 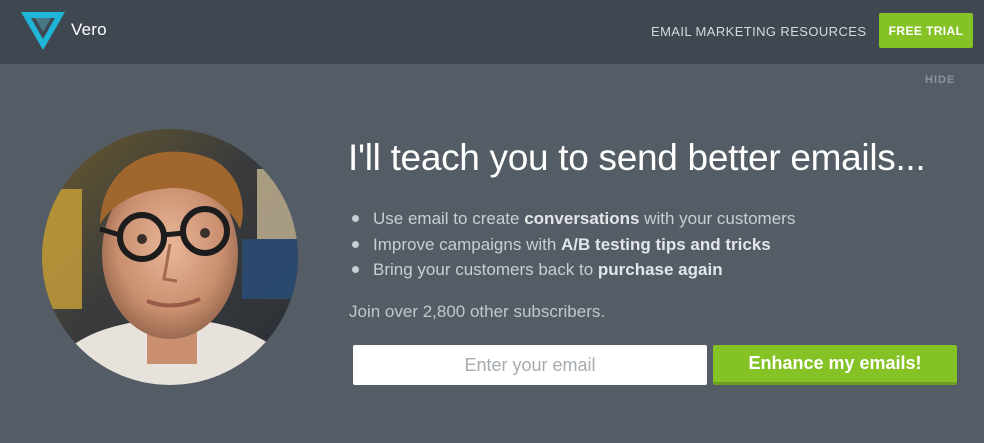 I want to click on bullet-emphasis: A/B testing tips and tricks, so click(x=666, y=244).